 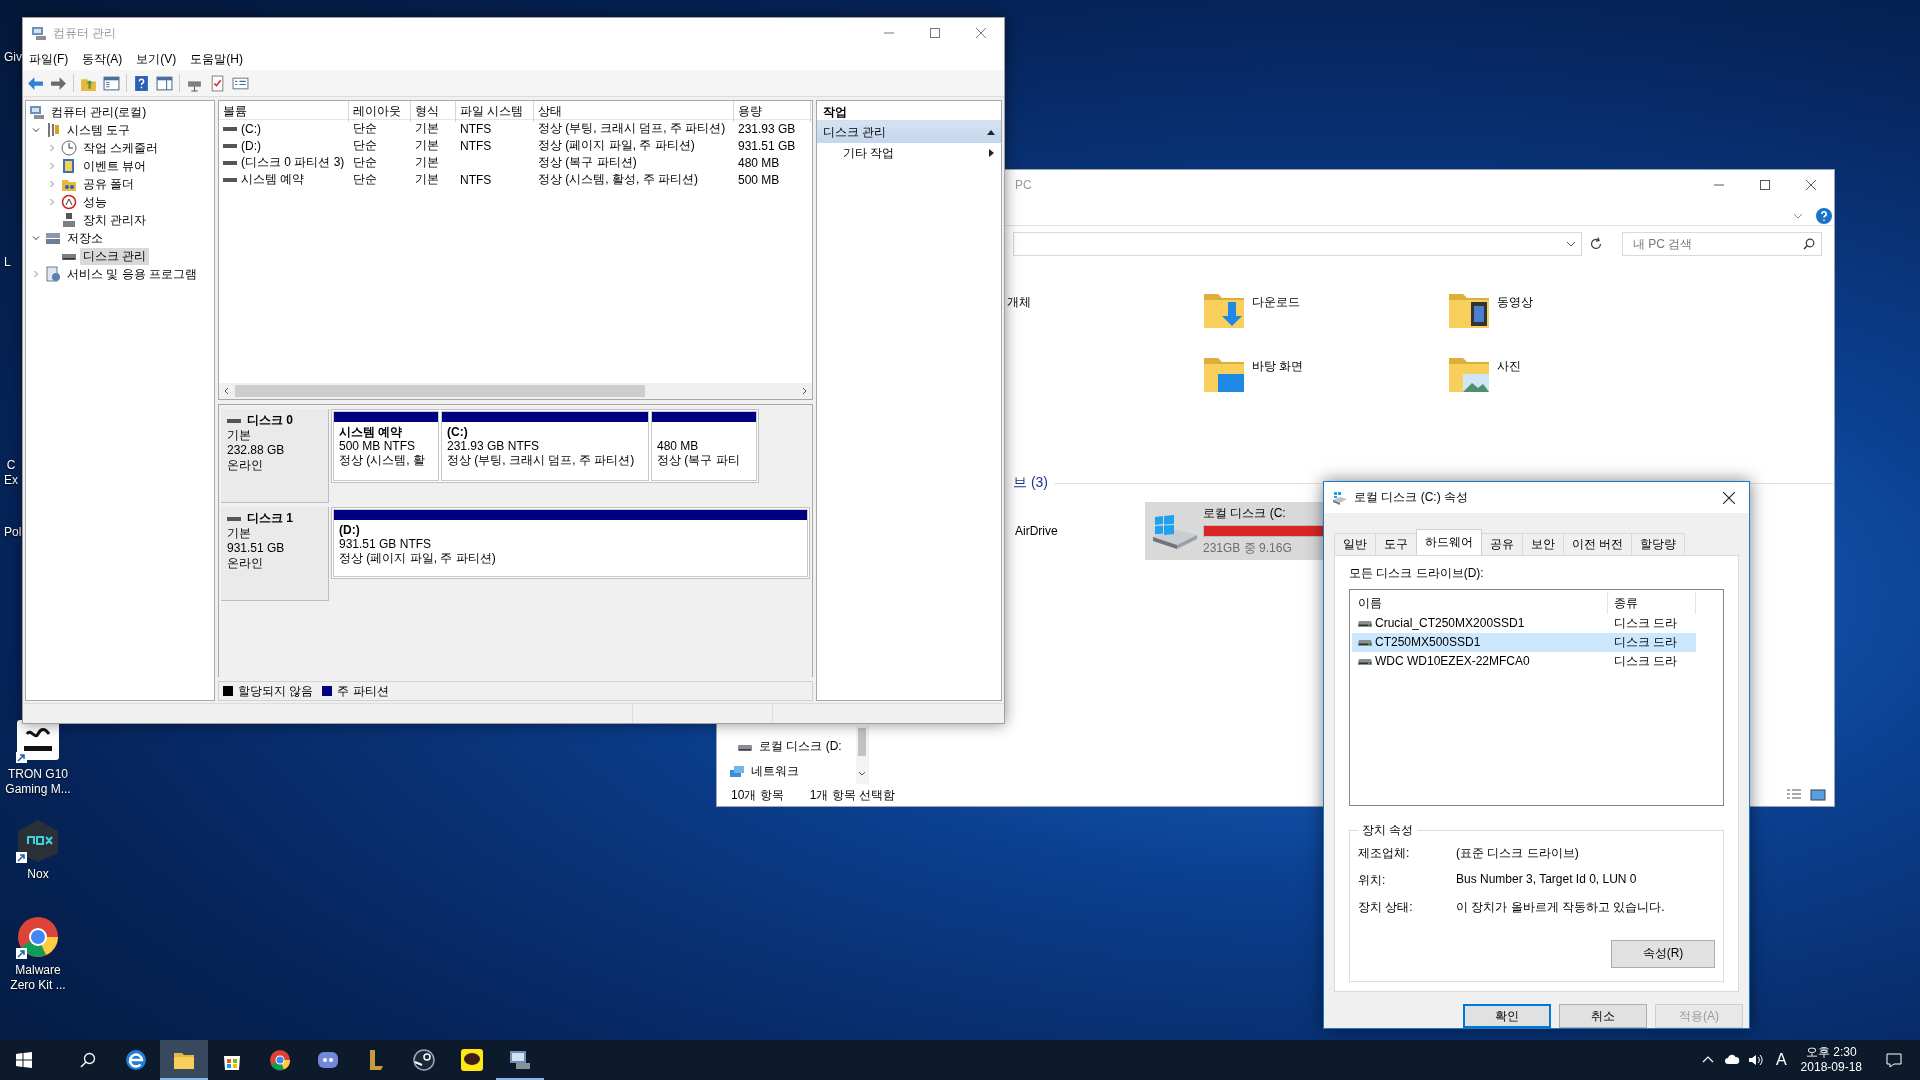 I want to click on folder-name: 동영상, so click(x=1515, y=302).